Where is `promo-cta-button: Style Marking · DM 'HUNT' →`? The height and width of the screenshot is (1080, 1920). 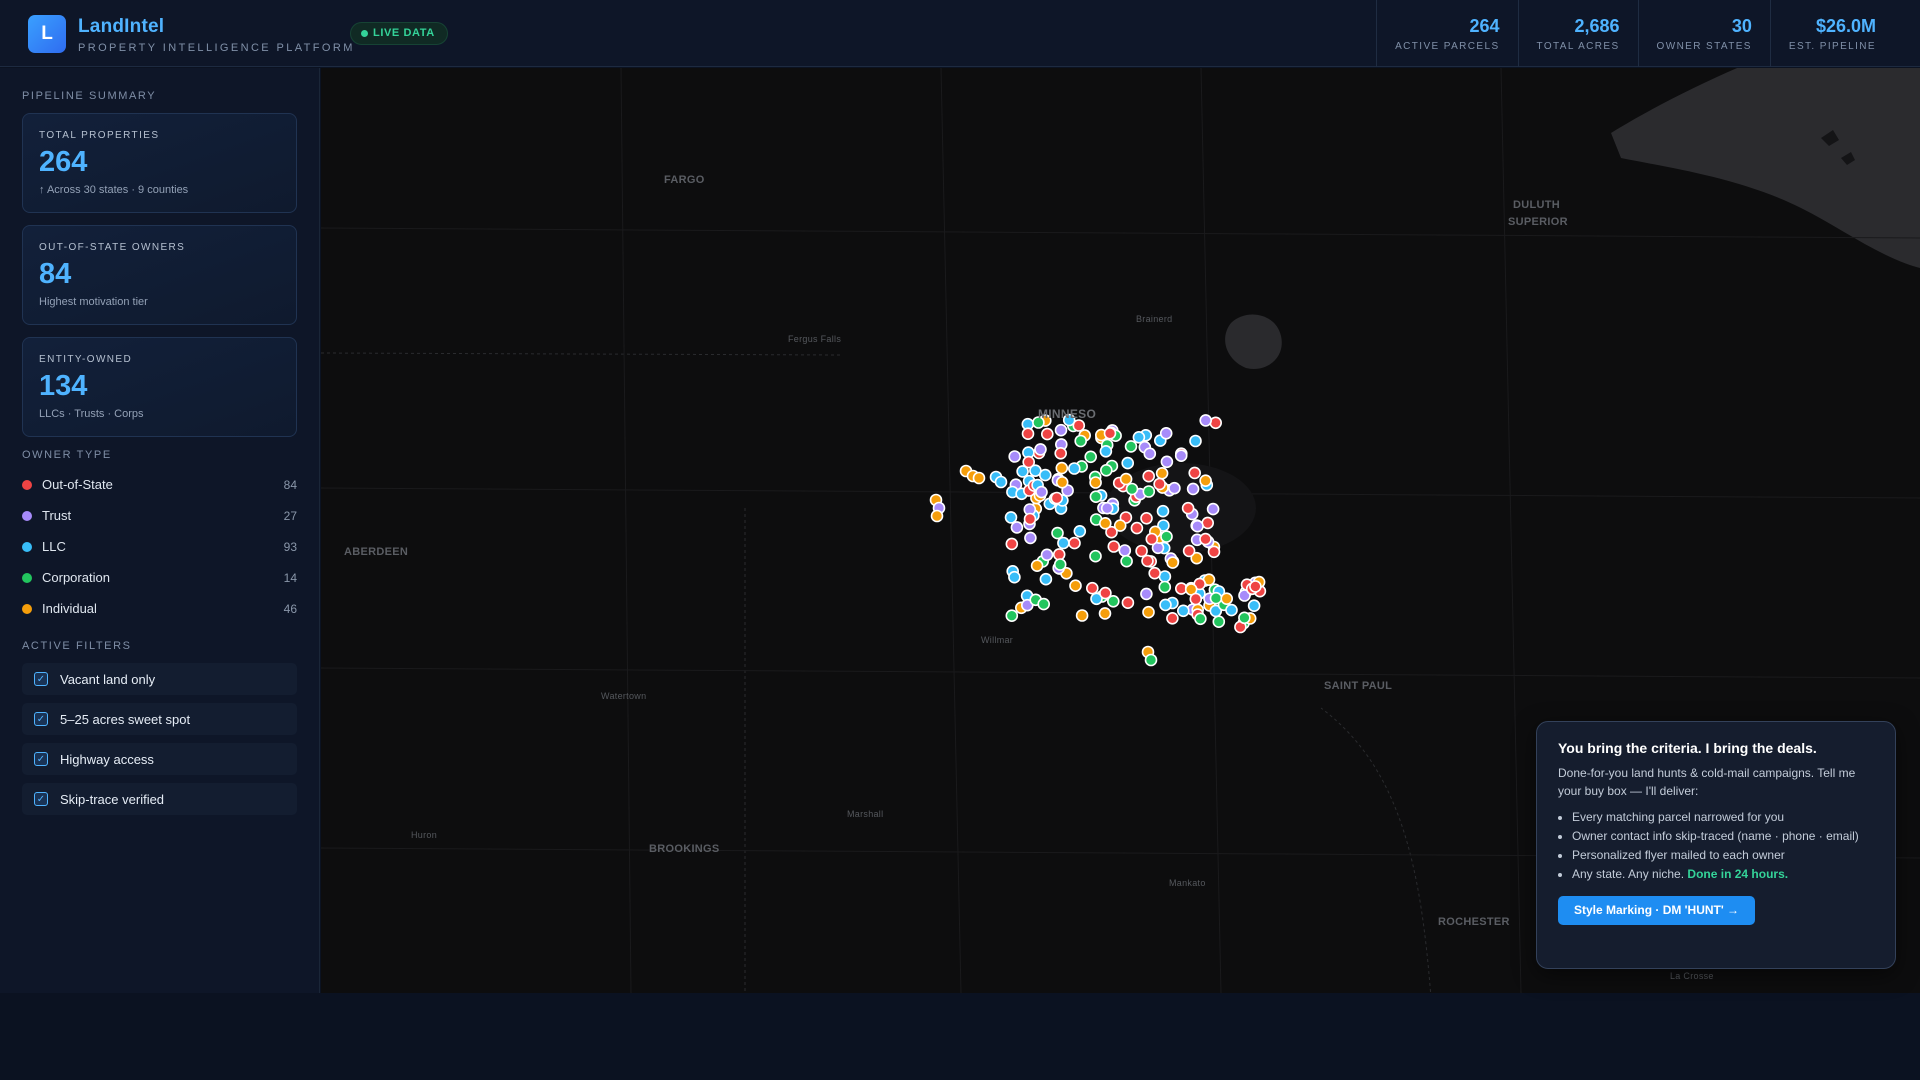
promo-cta-button: Style Marking · DM 'HUNT' → is located at coordinates (1657, 910).